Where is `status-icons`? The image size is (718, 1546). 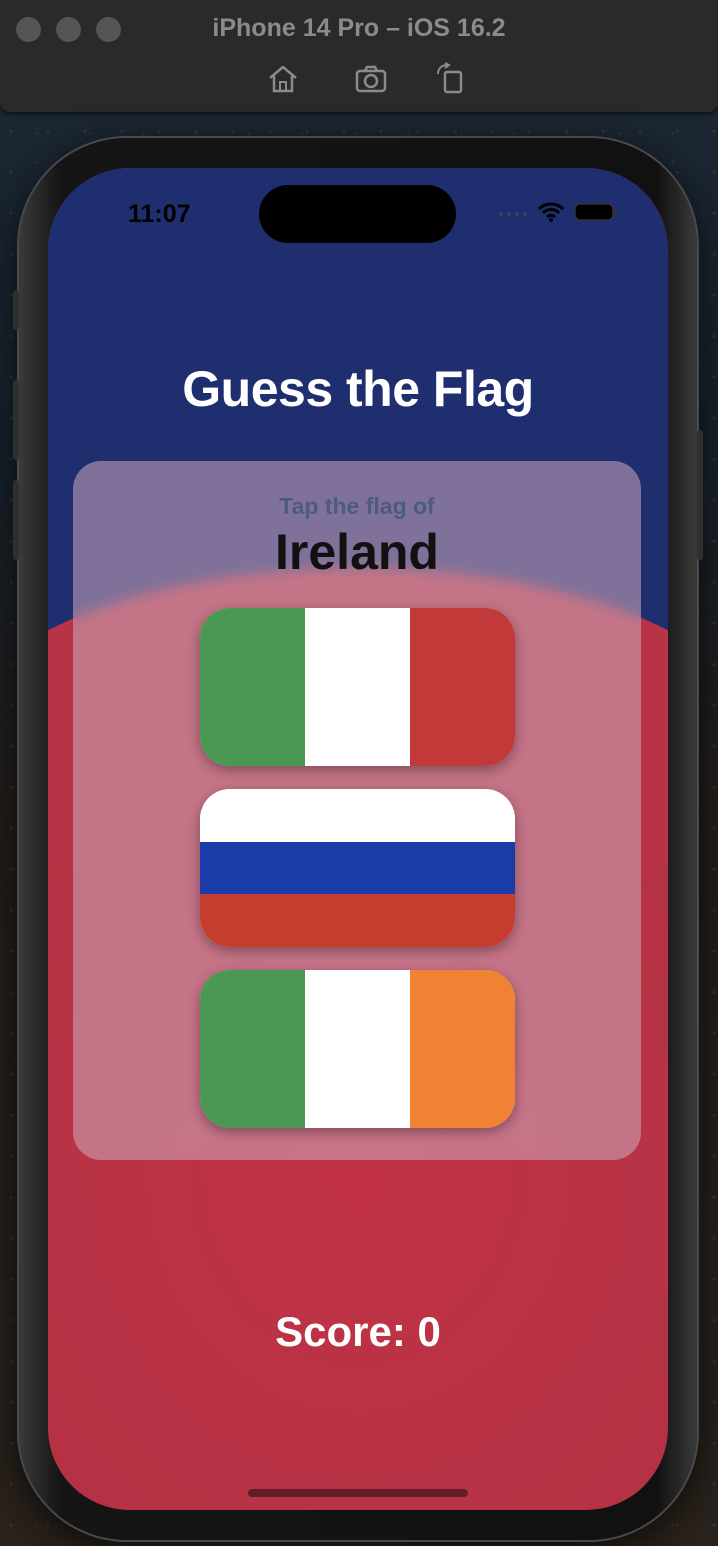 status-icons is located at coordinates (558, 214).